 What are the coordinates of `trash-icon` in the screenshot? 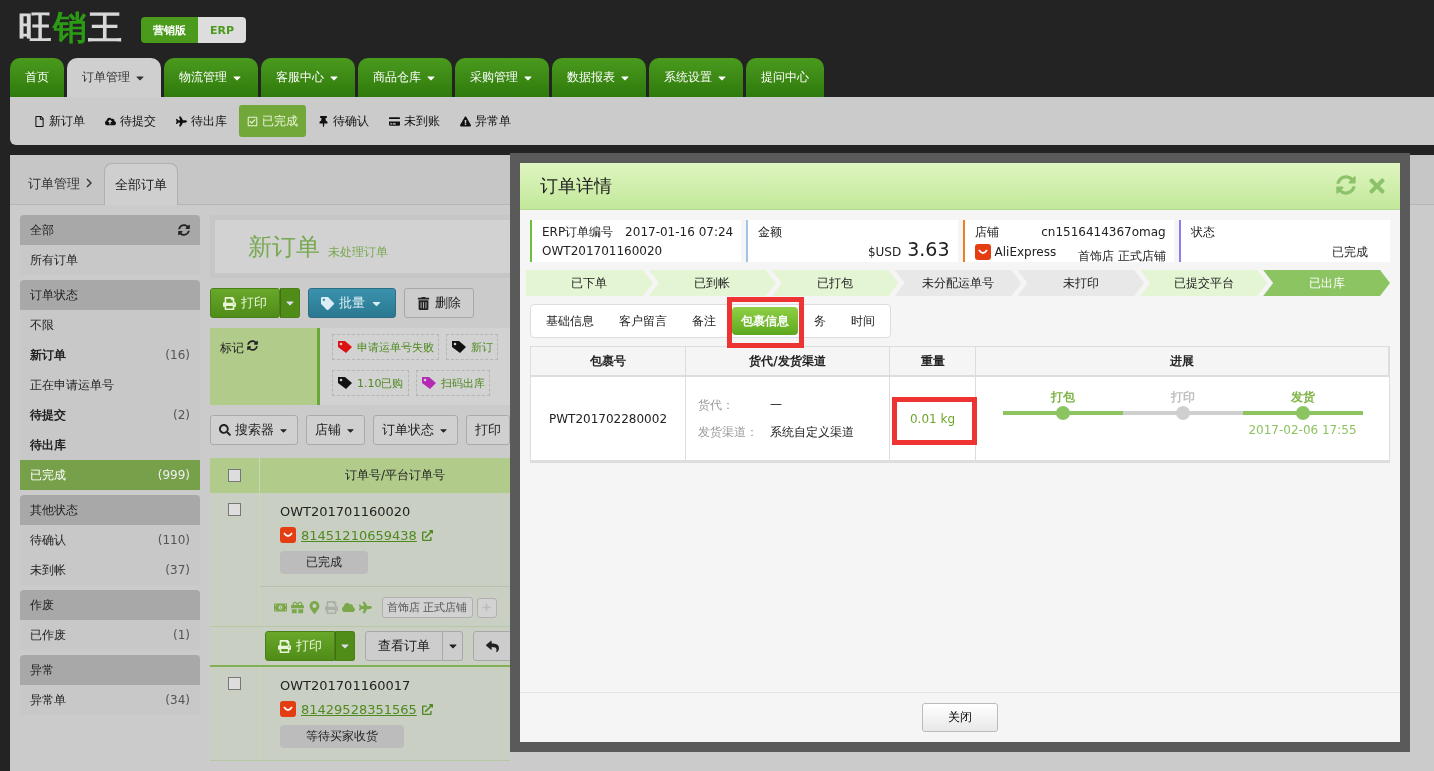 It's located at (423, 303).